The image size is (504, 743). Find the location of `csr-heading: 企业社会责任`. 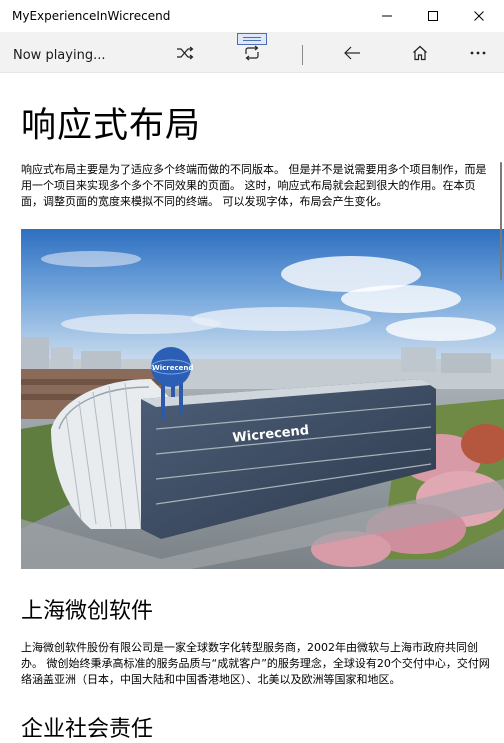

csr-heading: 企业社会责任 is located at coordinates (87, 729).